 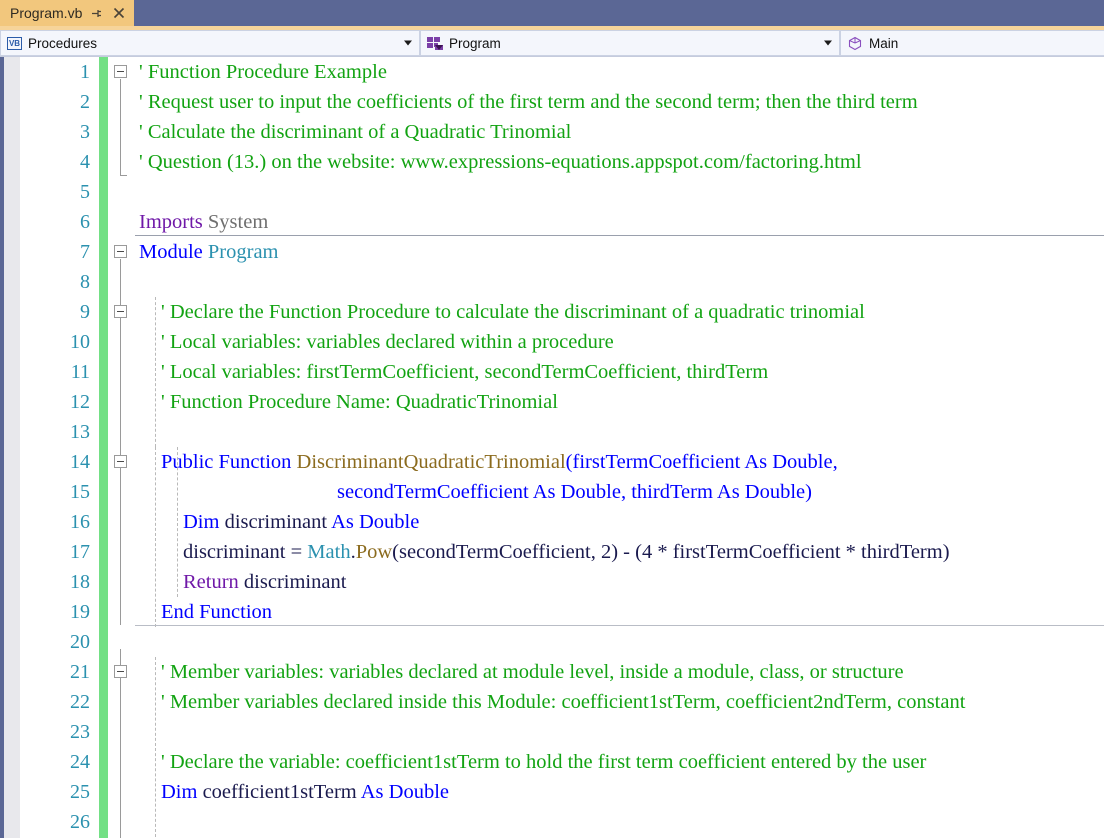 What do you see at coordinates (210, 43) in the screenshot?
I see `project-scope-dropdown: VB Procedures` at bounding box center [210, 43].